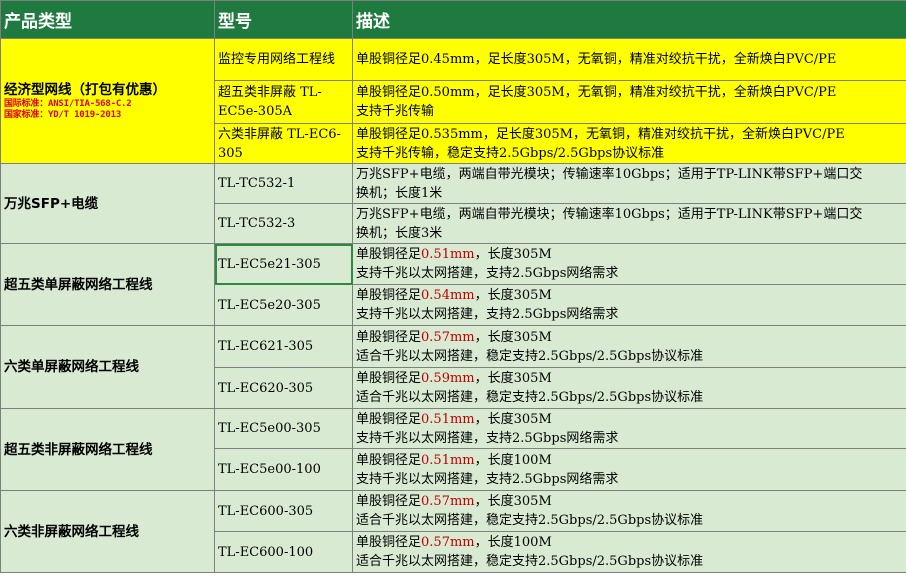 This screenshot has height=577, width=906. I want to click on wire-diameter: 0.54mm, so click(448, 295).